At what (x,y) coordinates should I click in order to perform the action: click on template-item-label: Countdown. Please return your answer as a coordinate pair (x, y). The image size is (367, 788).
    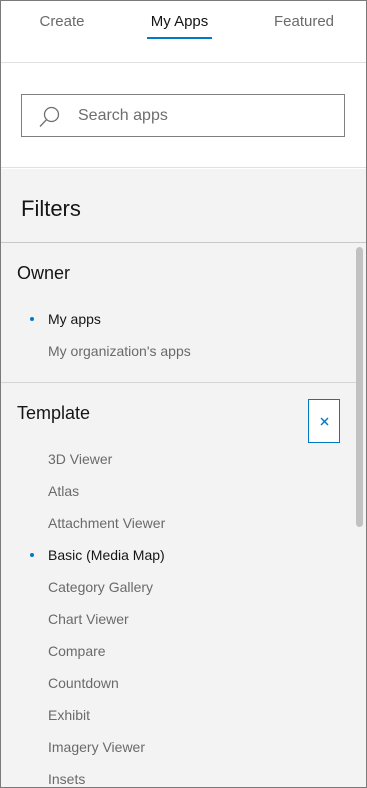
    Looking at the image, I should click on (83, 683).